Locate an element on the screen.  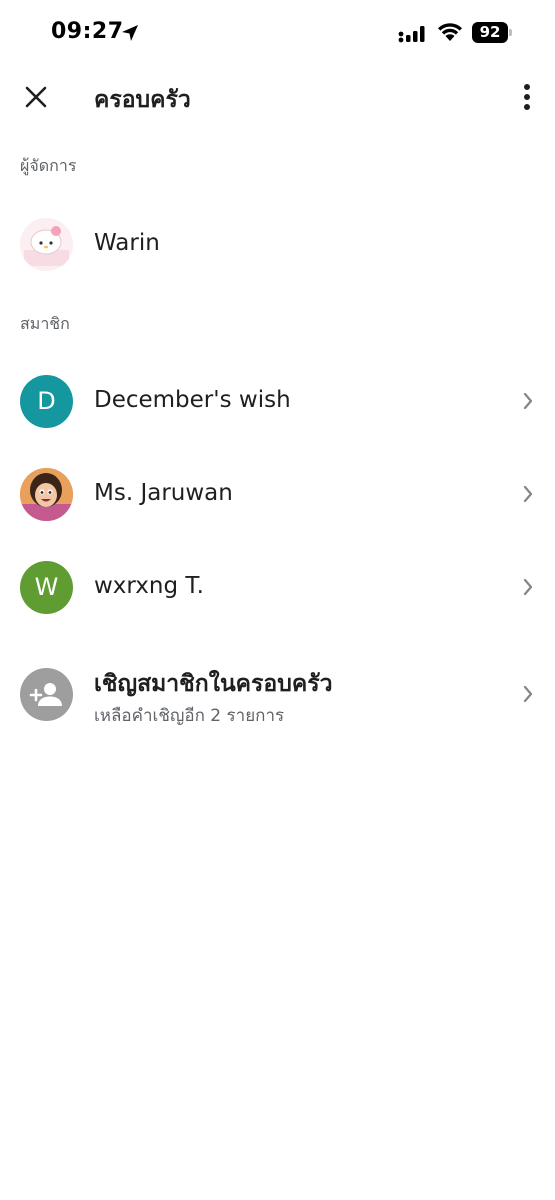
battery-indicator: 92 is located at coordinates (492, 33).